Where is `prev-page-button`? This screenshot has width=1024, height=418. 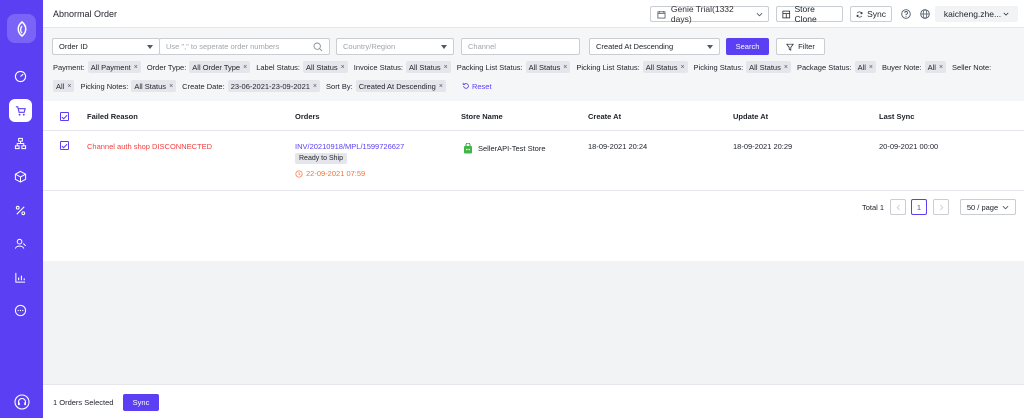
prev-page-button is located at coordinates (898, 207).